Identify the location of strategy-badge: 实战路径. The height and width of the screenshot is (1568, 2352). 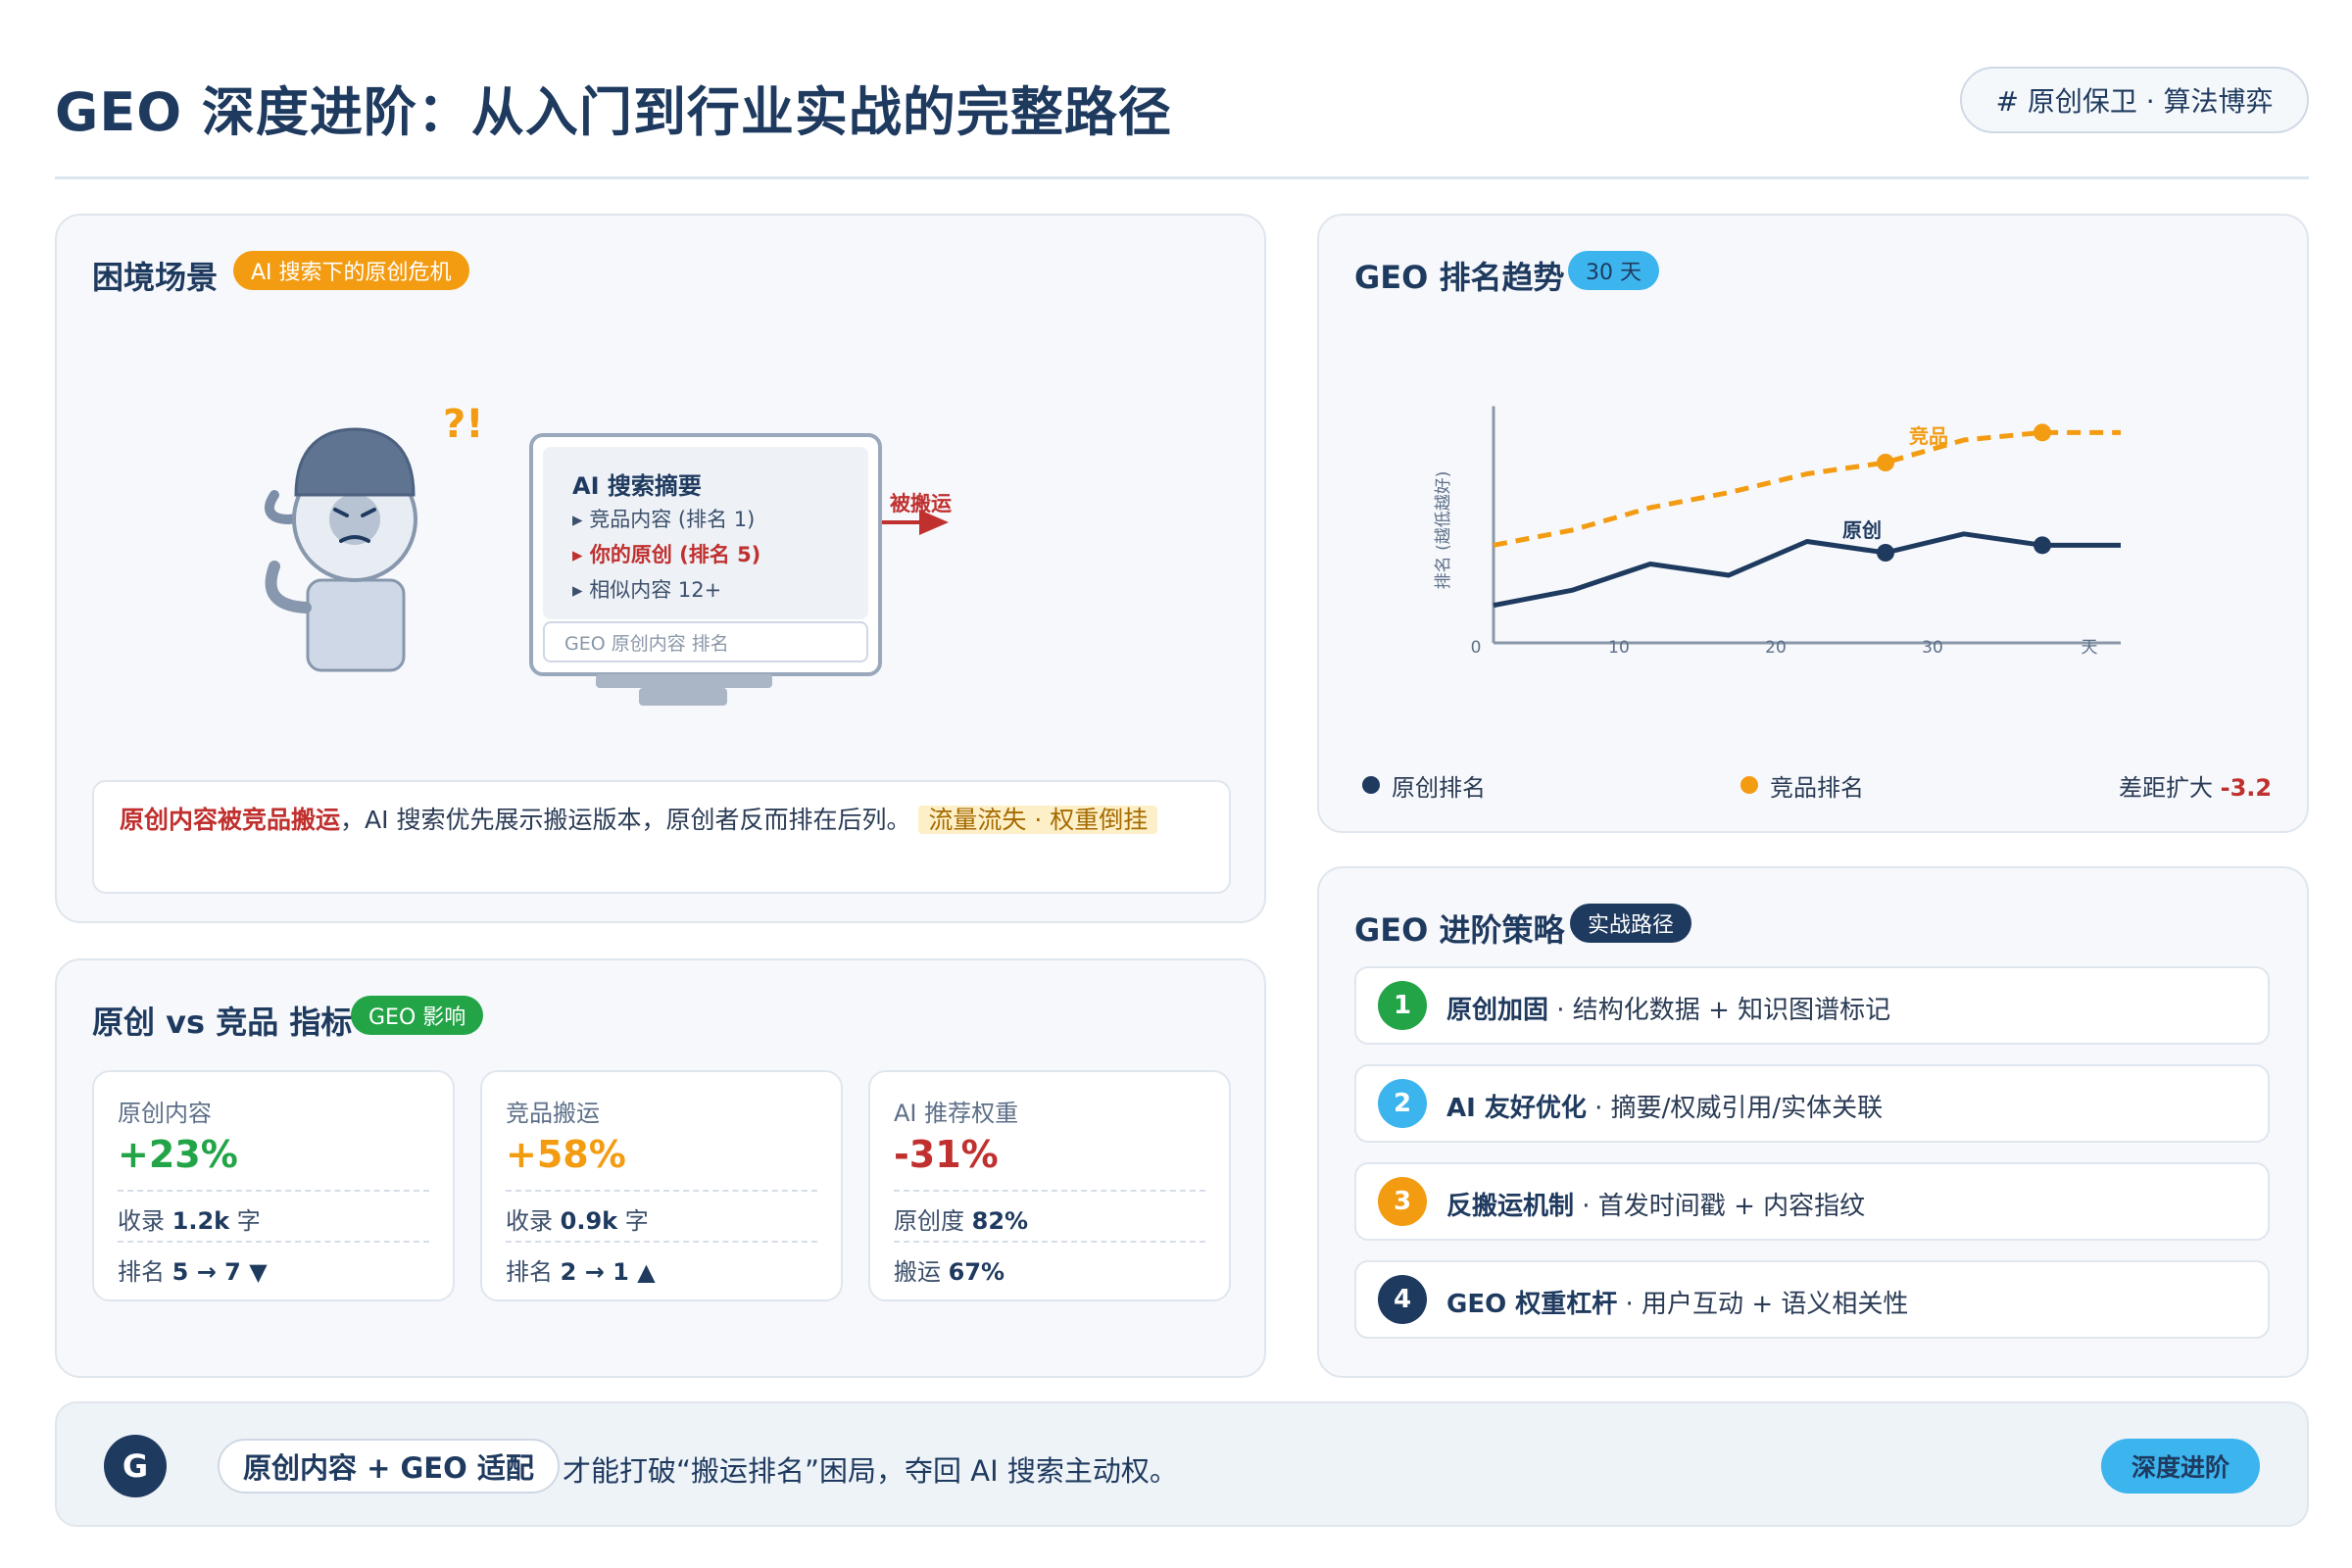
(1631, 923).